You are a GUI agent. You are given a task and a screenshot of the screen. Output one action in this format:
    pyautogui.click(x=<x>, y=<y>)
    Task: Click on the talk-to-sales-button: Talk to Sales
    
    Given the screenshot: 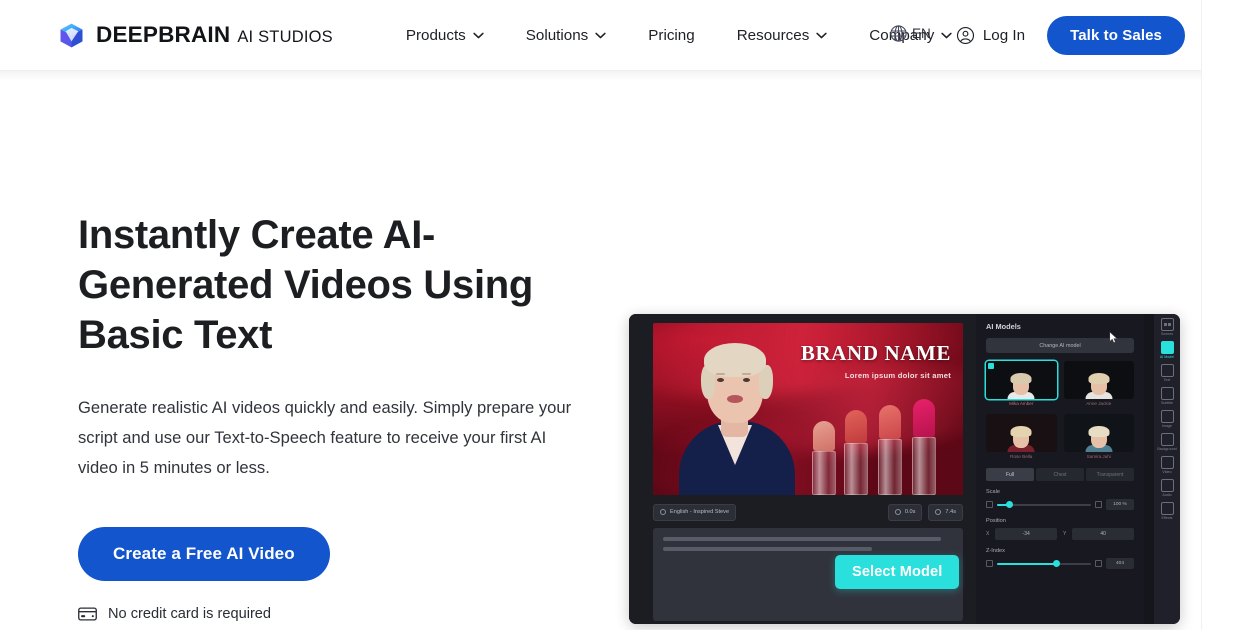 What is the action you would take?
    pyautogui.click(x=1116, y=35)
    